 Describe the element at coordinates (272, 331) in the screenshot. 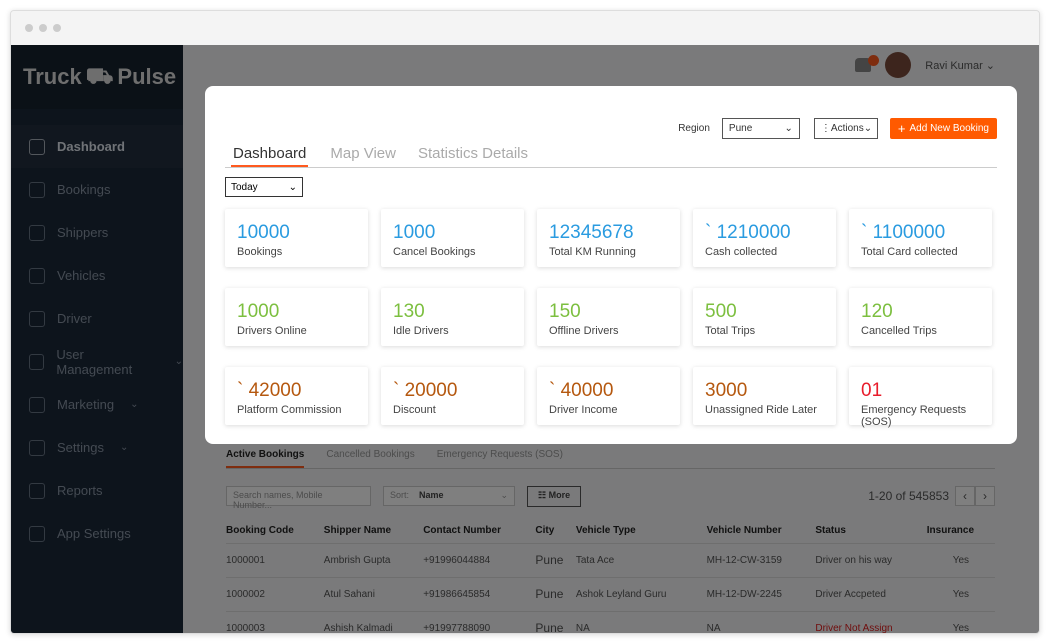

I see `stat-label: Drivers Online` at that location.